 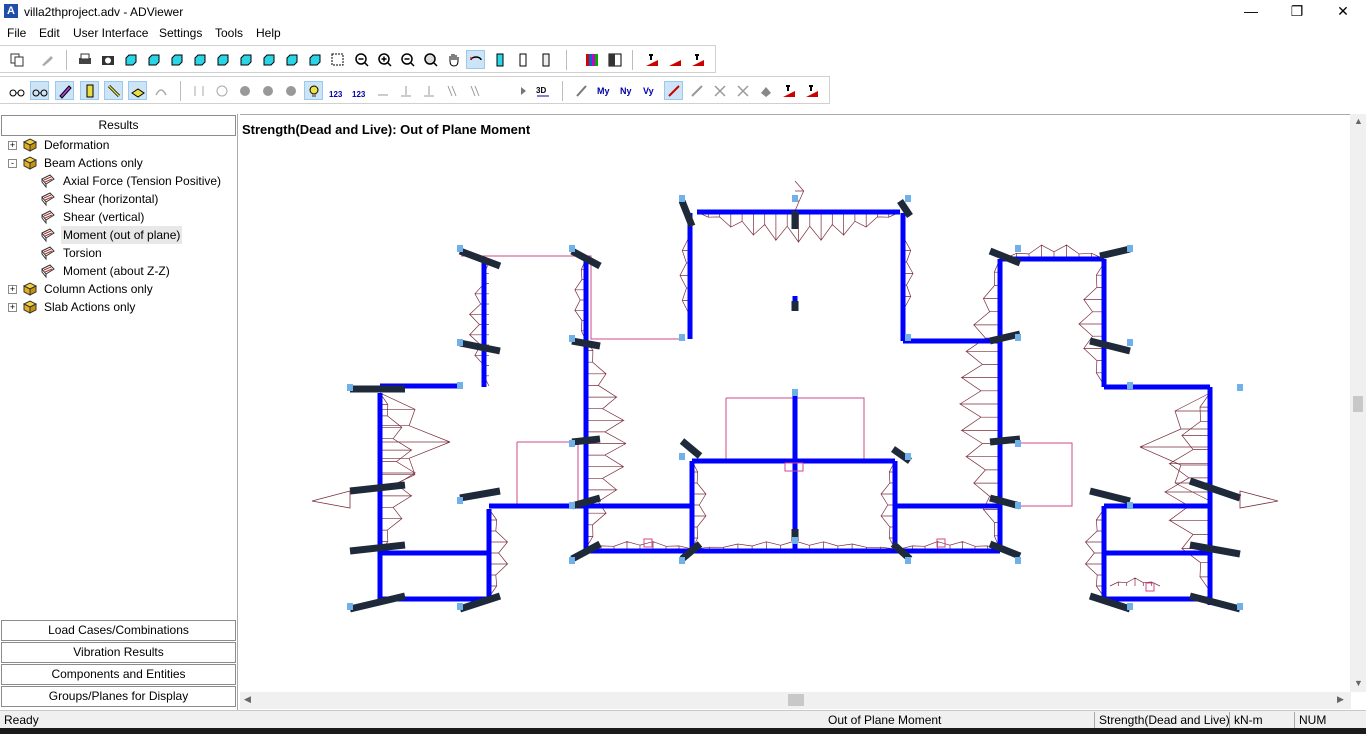 What do you see at coordinates (291, 59) in the screenshot?
I see `view-iso2-icon` at bounding box center [291, 59].